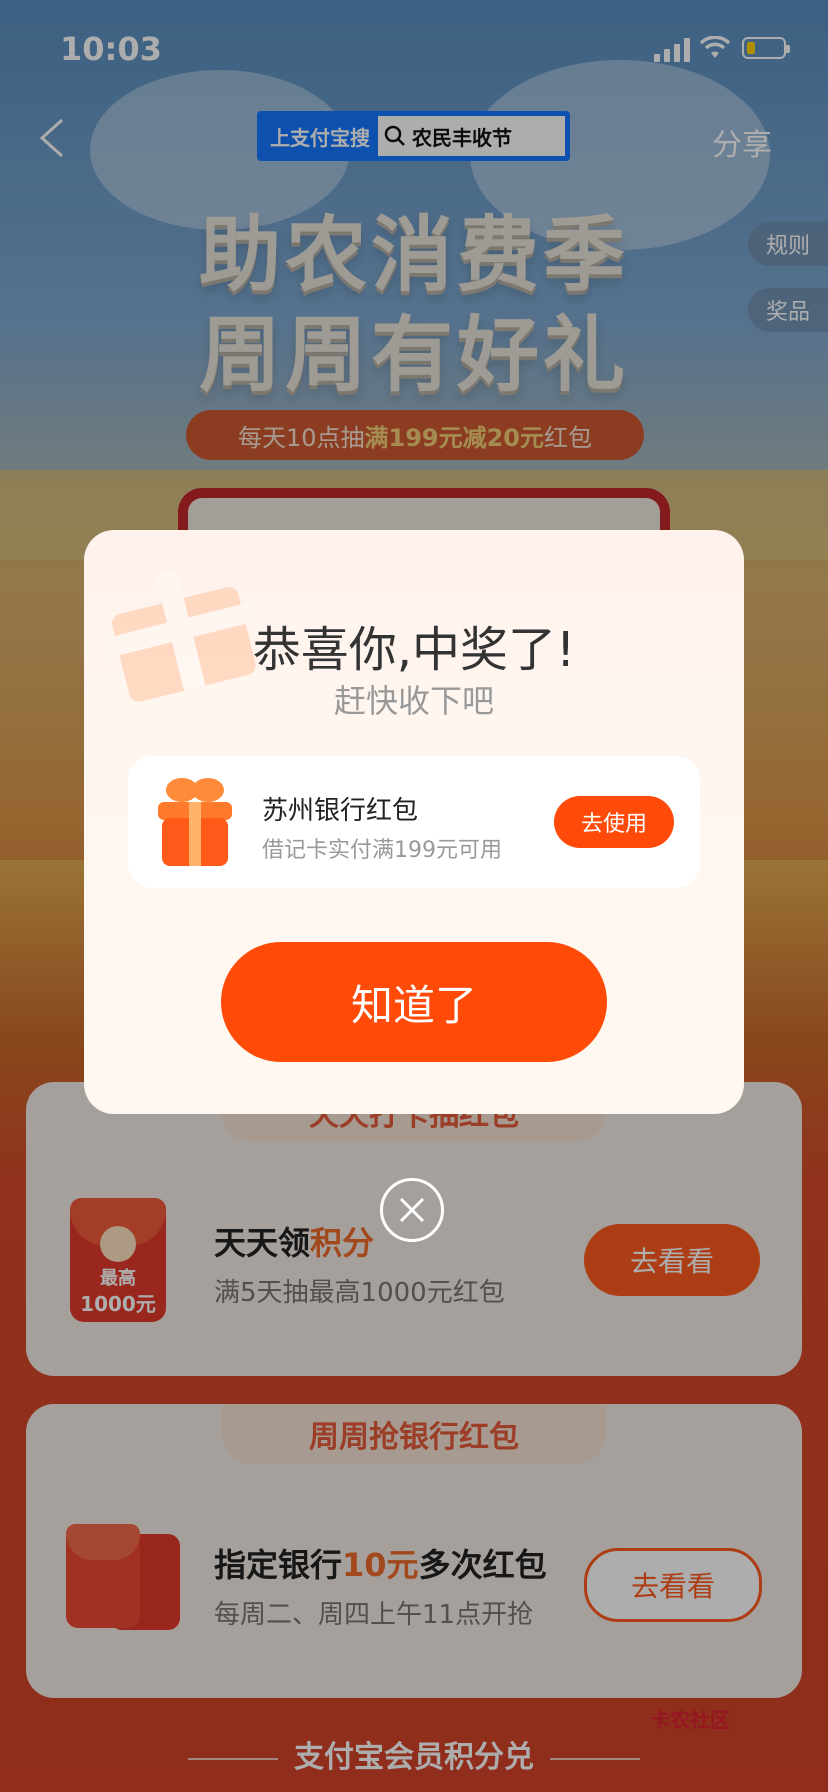 Image resolution: width=828 pixels, height=1792 pixels. Describe the element at coordinates (412, 1210) in the screenshot. I see `close-icon` at that location.